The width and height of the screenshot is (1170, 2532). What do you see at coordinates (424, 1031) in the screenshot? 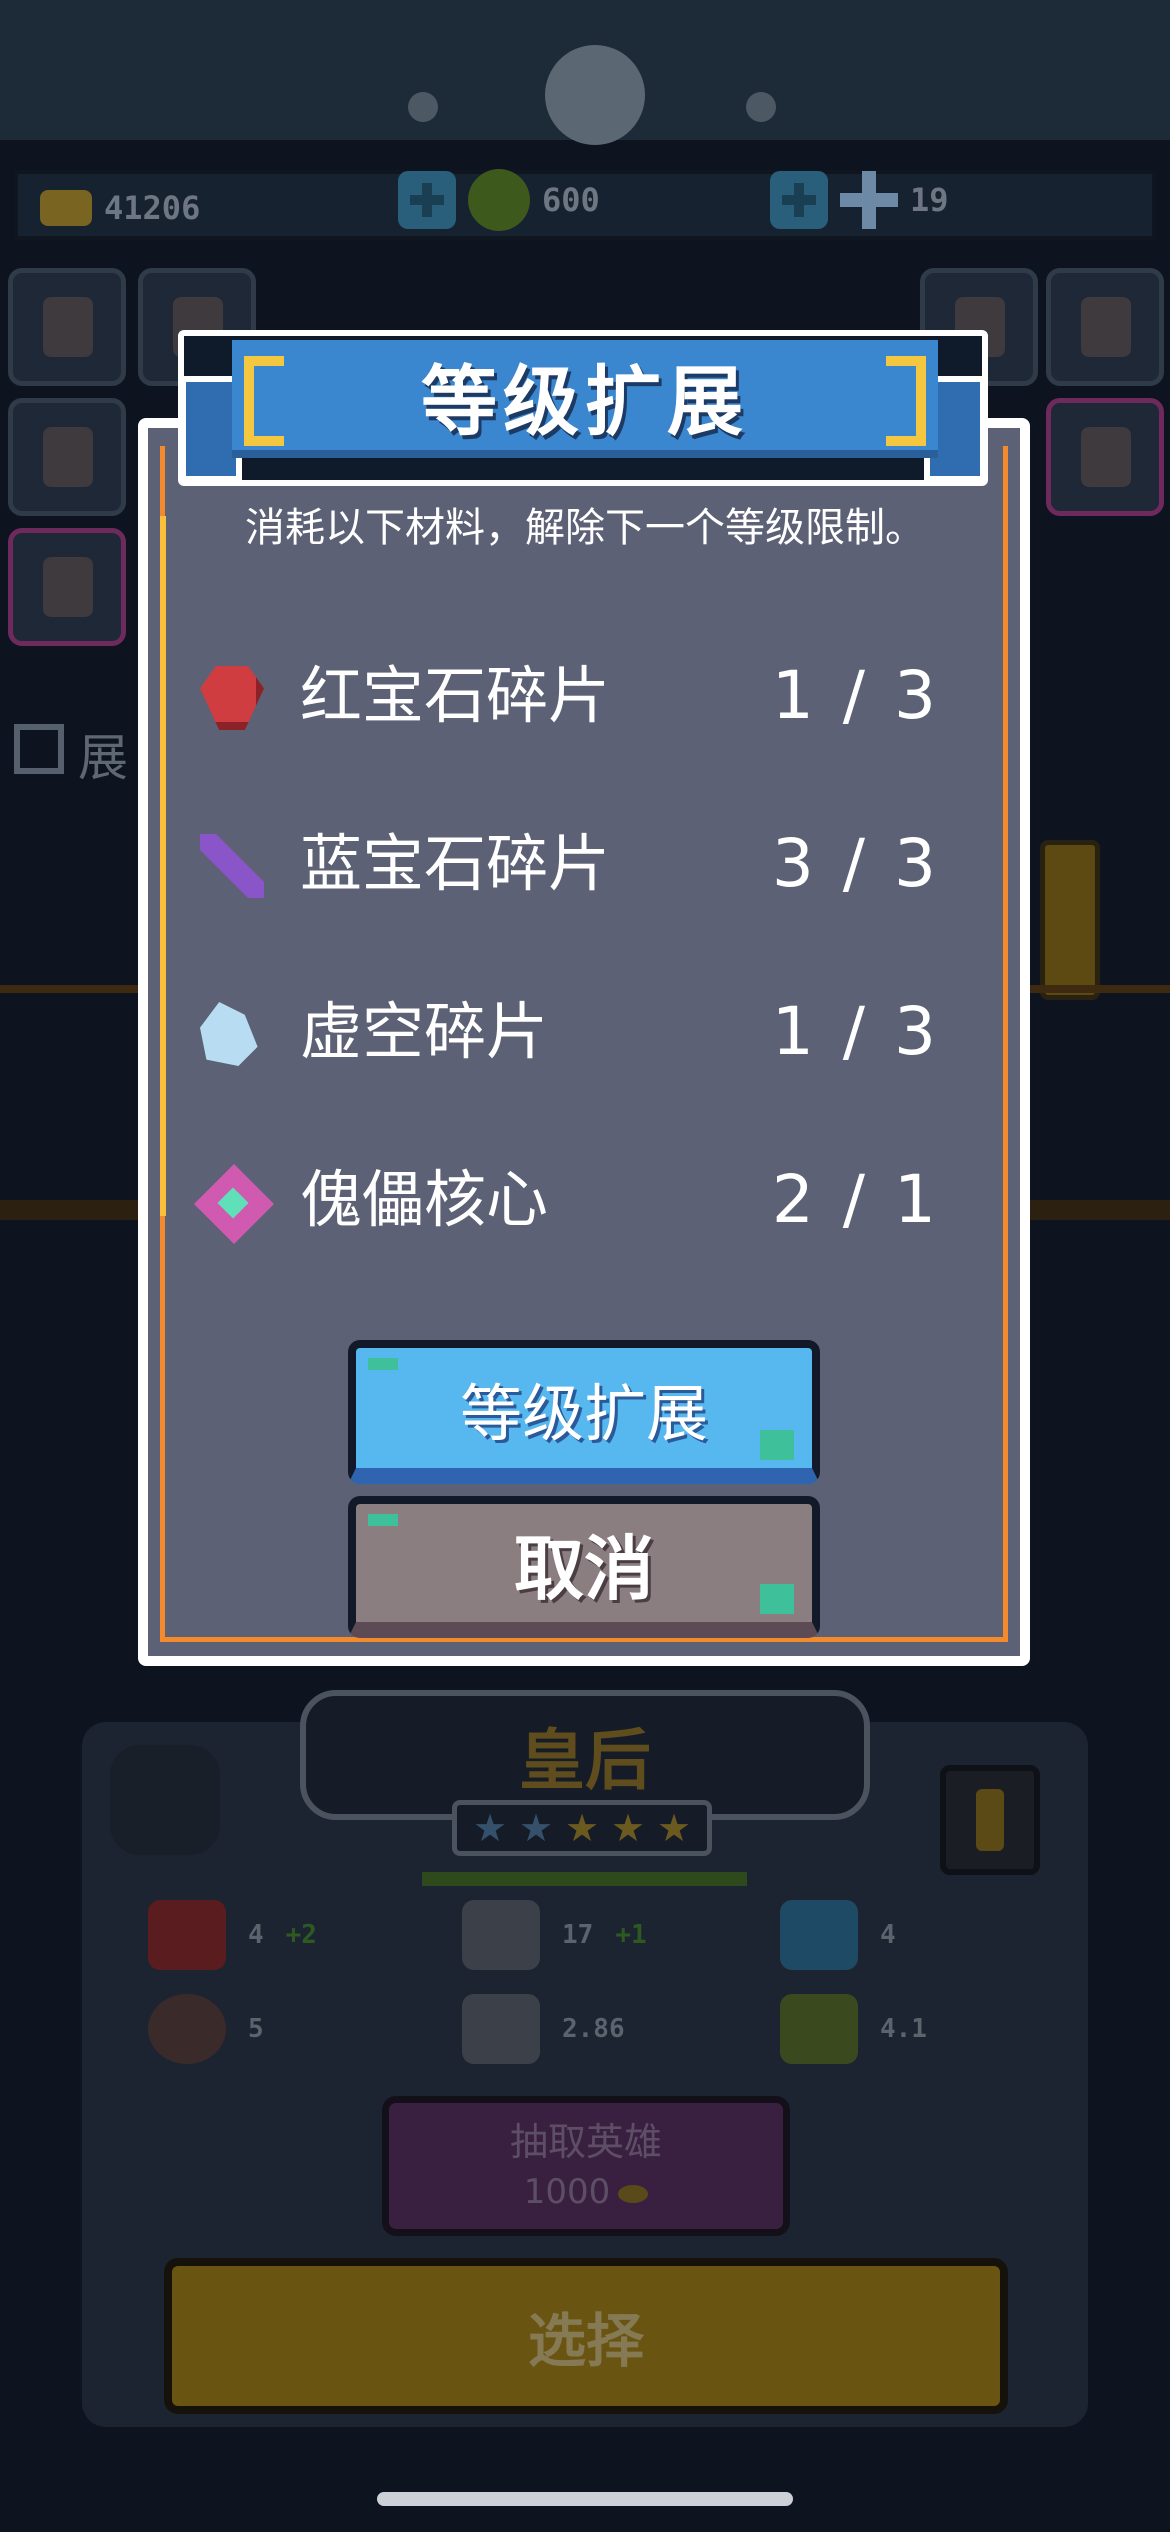
I see `material-name: 虚空碎片` at bounding box center [424, 1031].